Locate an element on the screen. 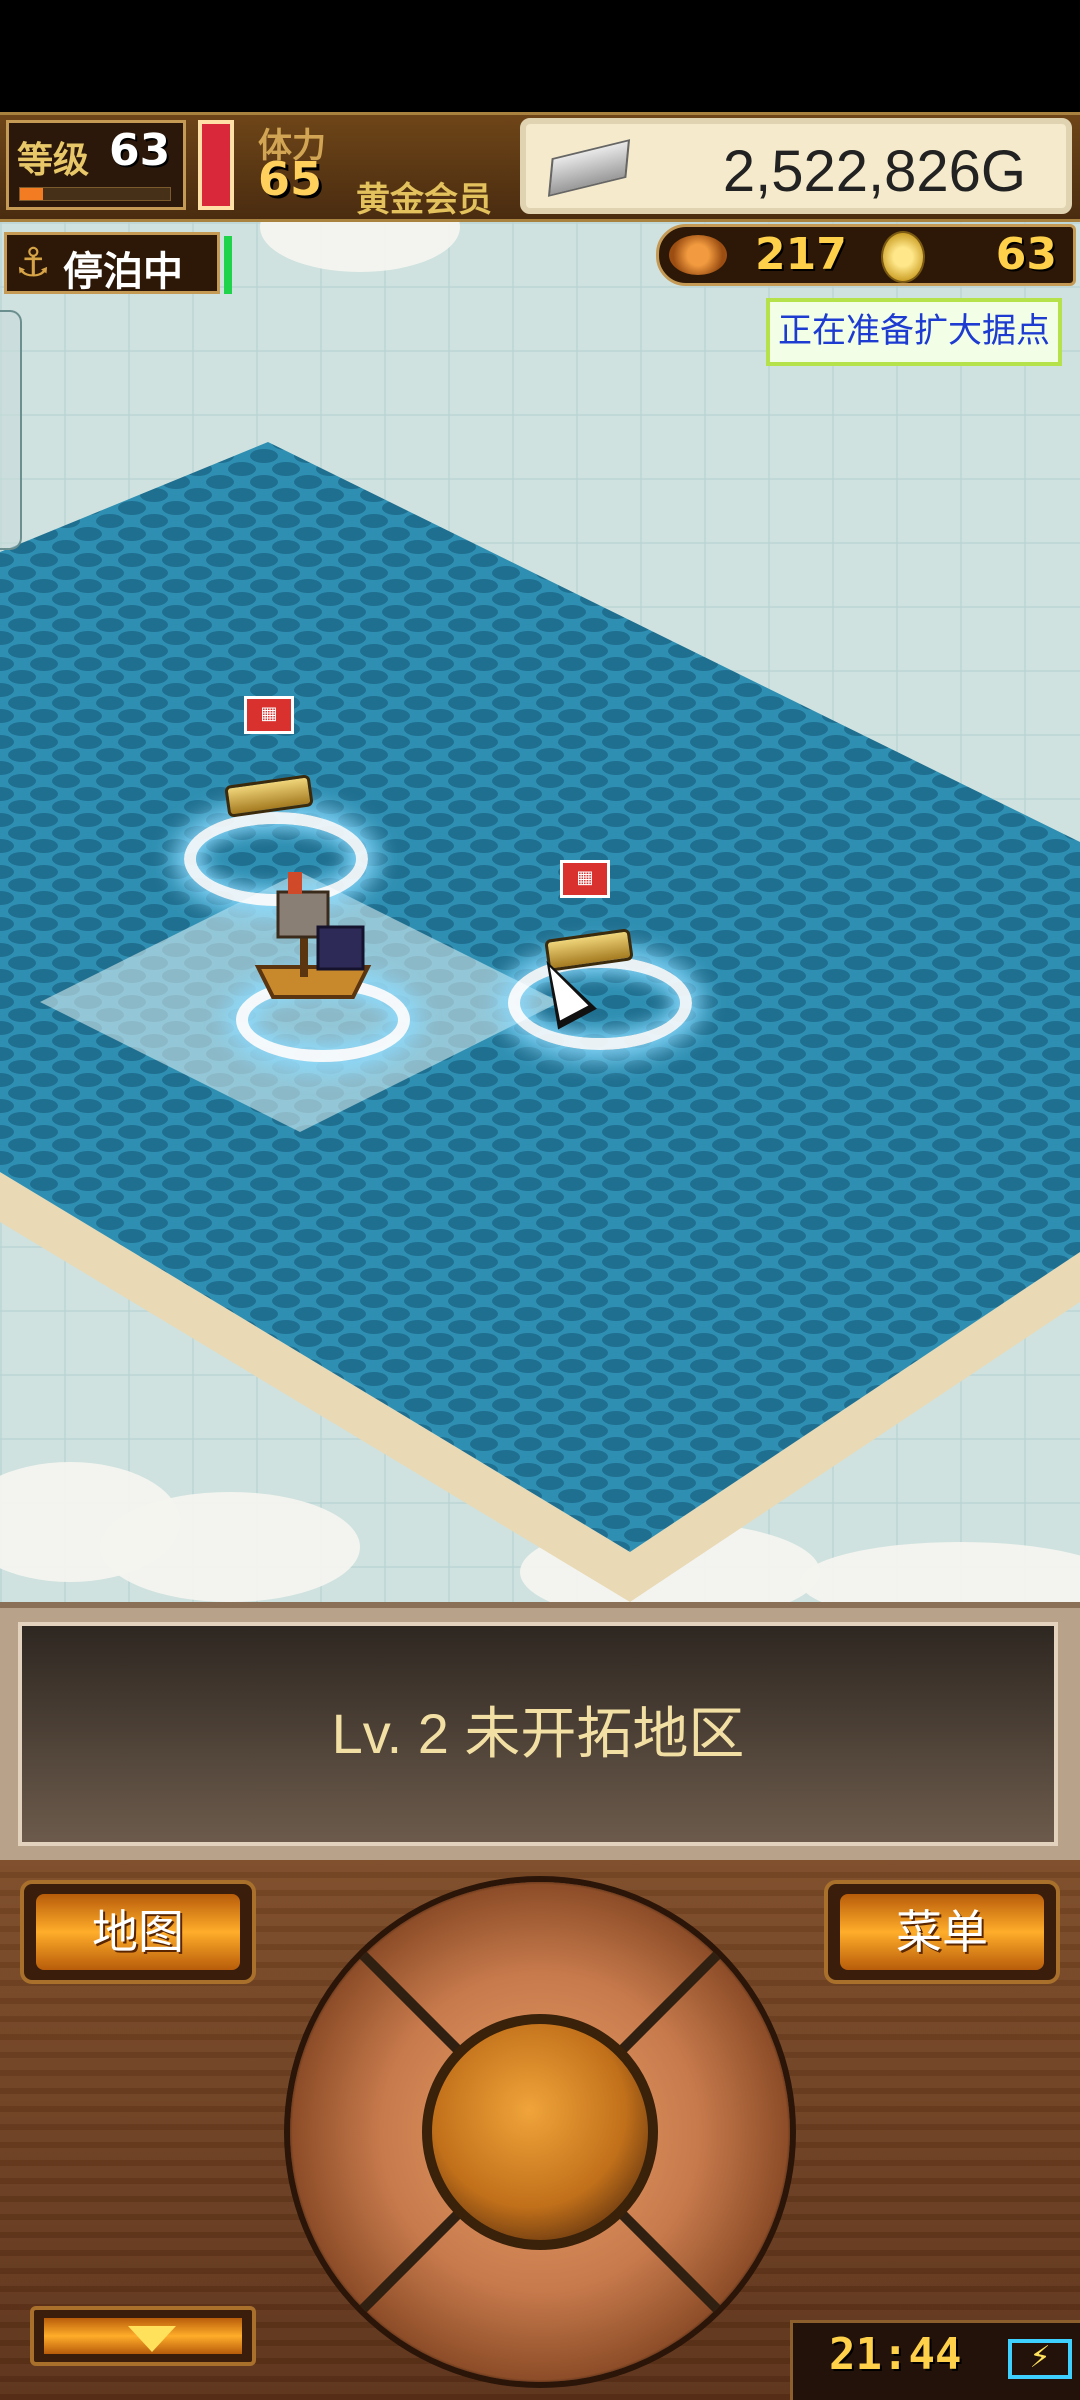 The width and height of the screenshot is (1080, 2400). member-label: 黄金会员 is located at coordinates (424, 200).